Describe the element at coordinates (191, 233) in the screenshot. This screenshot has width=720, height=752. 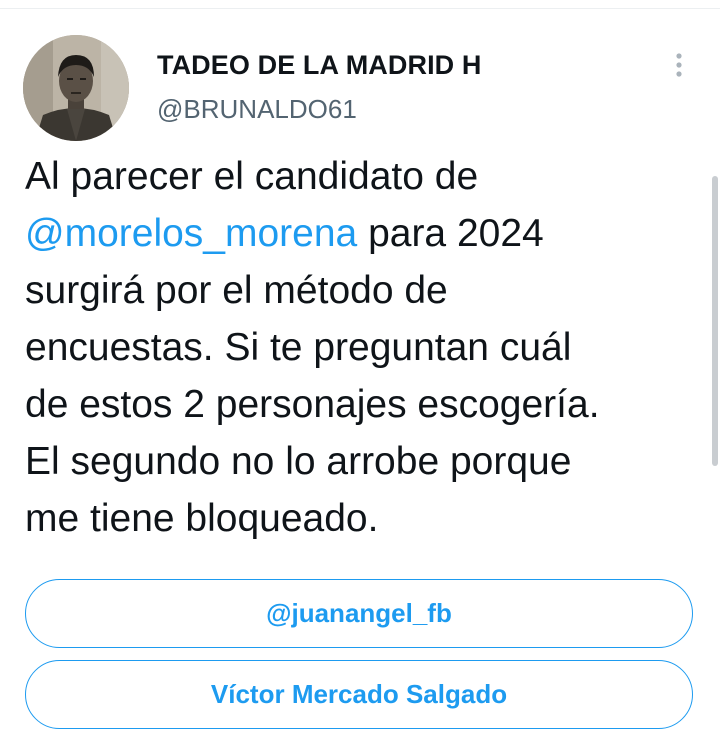
I see `mention-link: @morelos_morena` at that location.